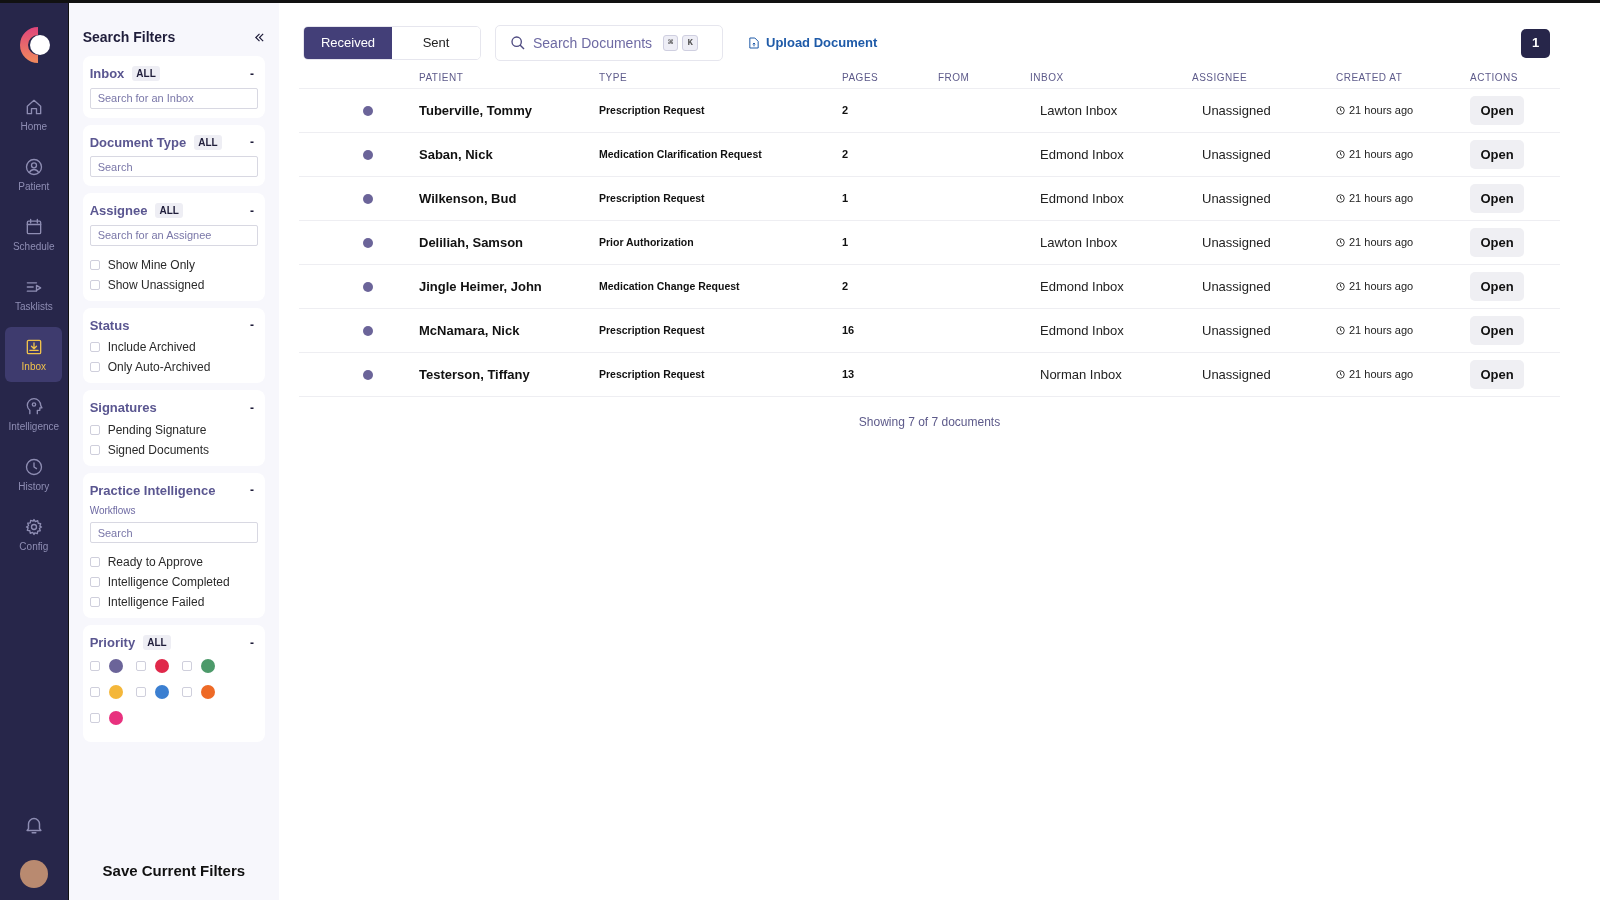 The width and height of the screenshot is (1600, 900). Describe the element at coordinates (754, 43) in the screenshot. I see `file-upload-icon` at that location.